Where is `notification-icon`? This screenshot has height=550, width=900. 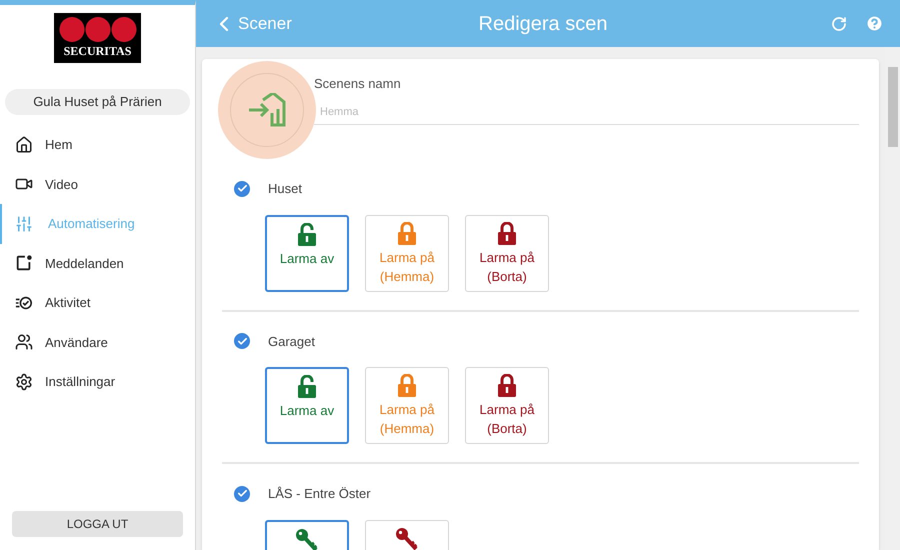 notification-icon is located at coordinates (24, 263).